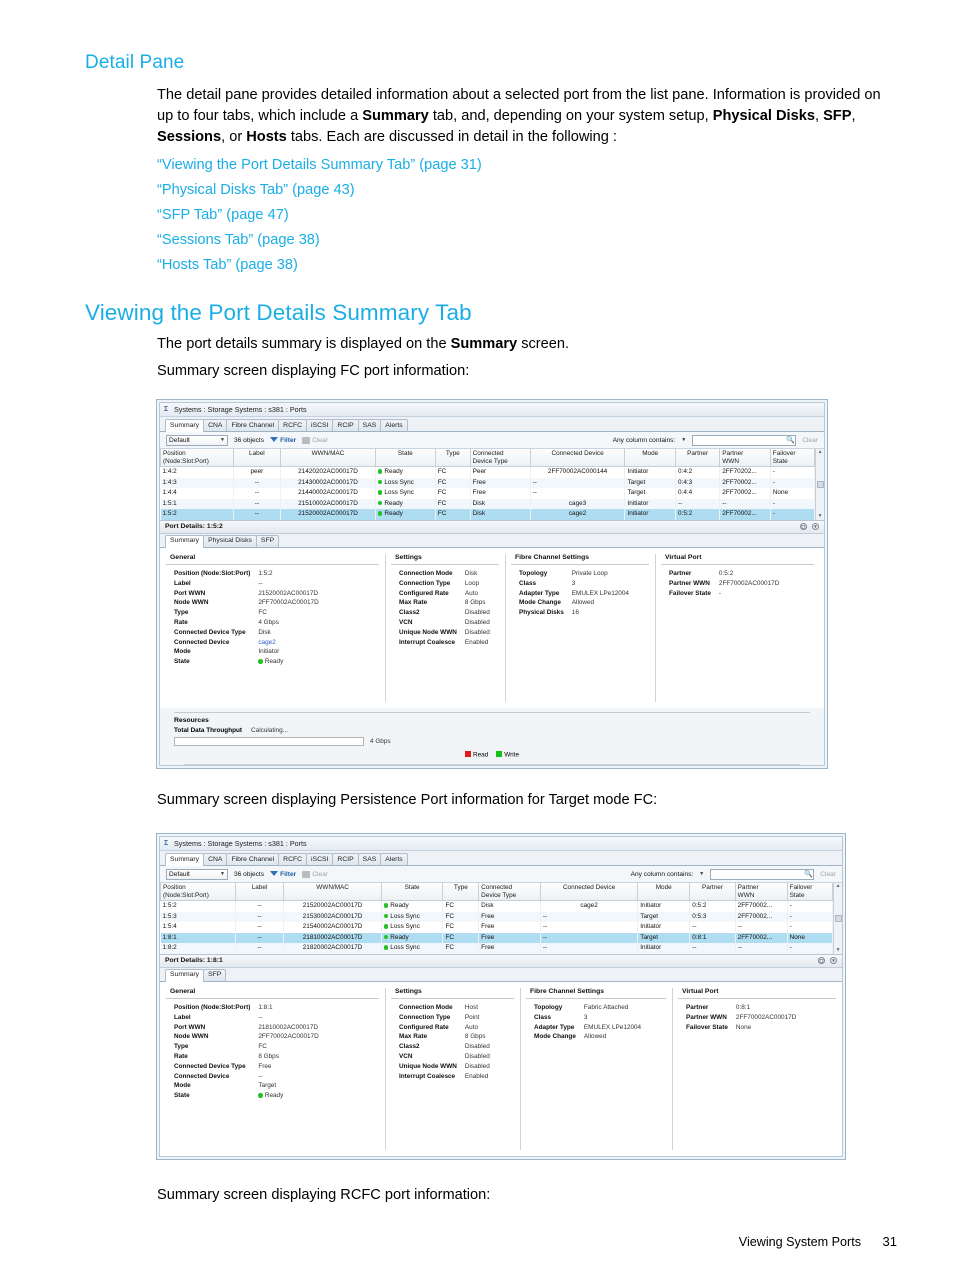  I want to click on detail-field-row: Node WWN 2FF70002AC00017D, so click(242, 1037).